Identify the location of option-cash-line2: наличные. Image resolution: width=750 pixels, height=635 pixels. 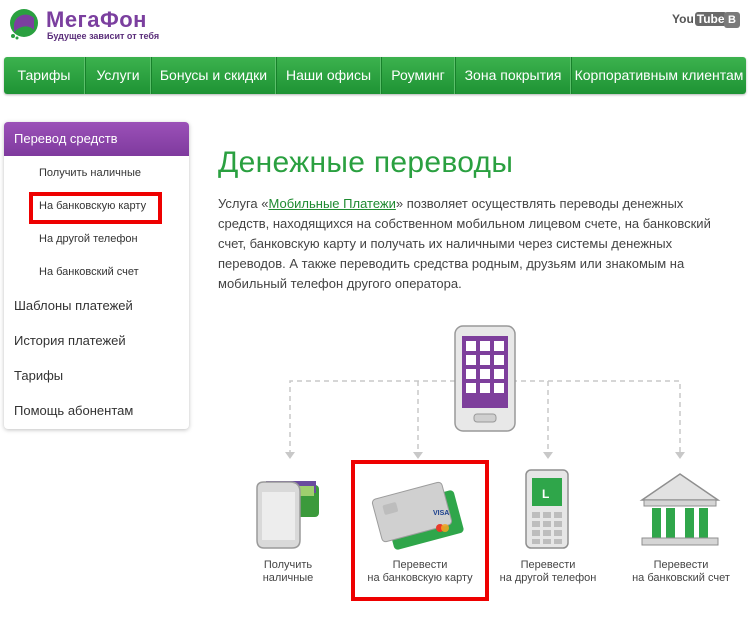
(288, 578).